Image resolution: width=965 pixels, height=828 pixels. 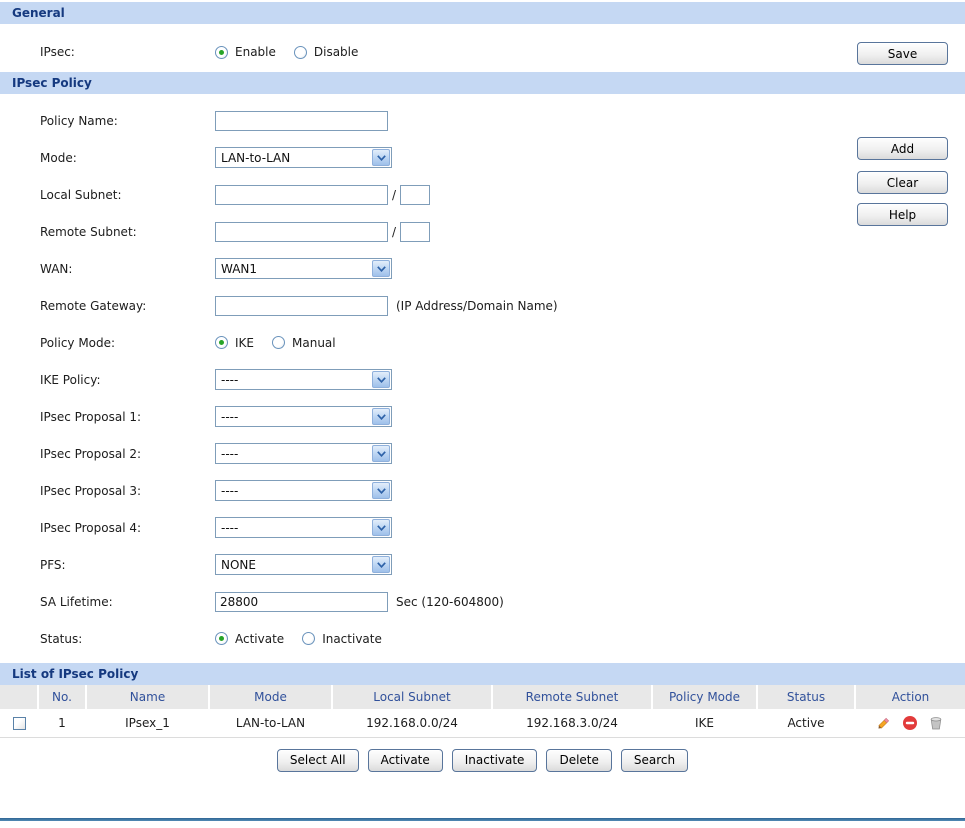 What do you see at coordinates (230, 527) in the screenshot?
I see `ipsec-proposal-4-select-value: ----` at bounding box center [230, 527].